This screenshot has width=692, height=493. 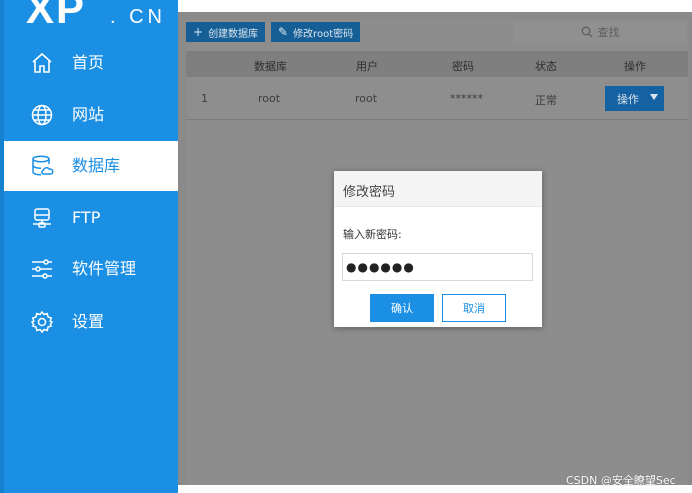 I want to click on sidebar-item-database: 数据库, so click(x=91, y=166).